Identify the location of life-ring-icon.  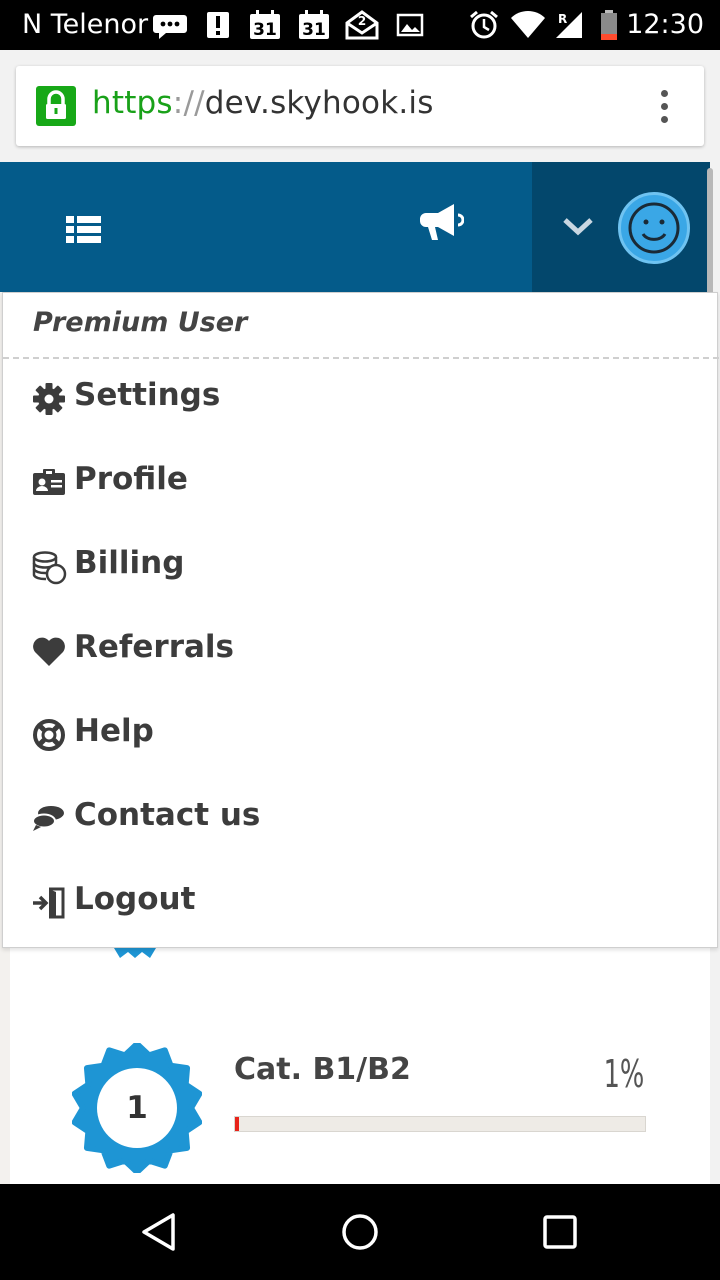
(49, 735).